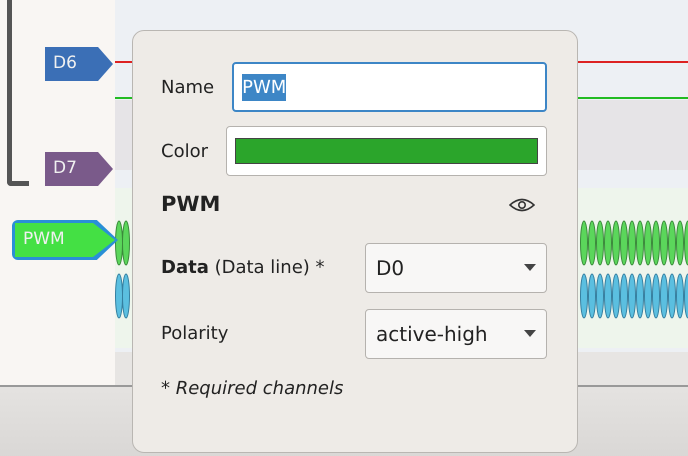 The width and height of the screenshot is (688, 456). I want to click on required-note: * Required channels, so click(252, 388).